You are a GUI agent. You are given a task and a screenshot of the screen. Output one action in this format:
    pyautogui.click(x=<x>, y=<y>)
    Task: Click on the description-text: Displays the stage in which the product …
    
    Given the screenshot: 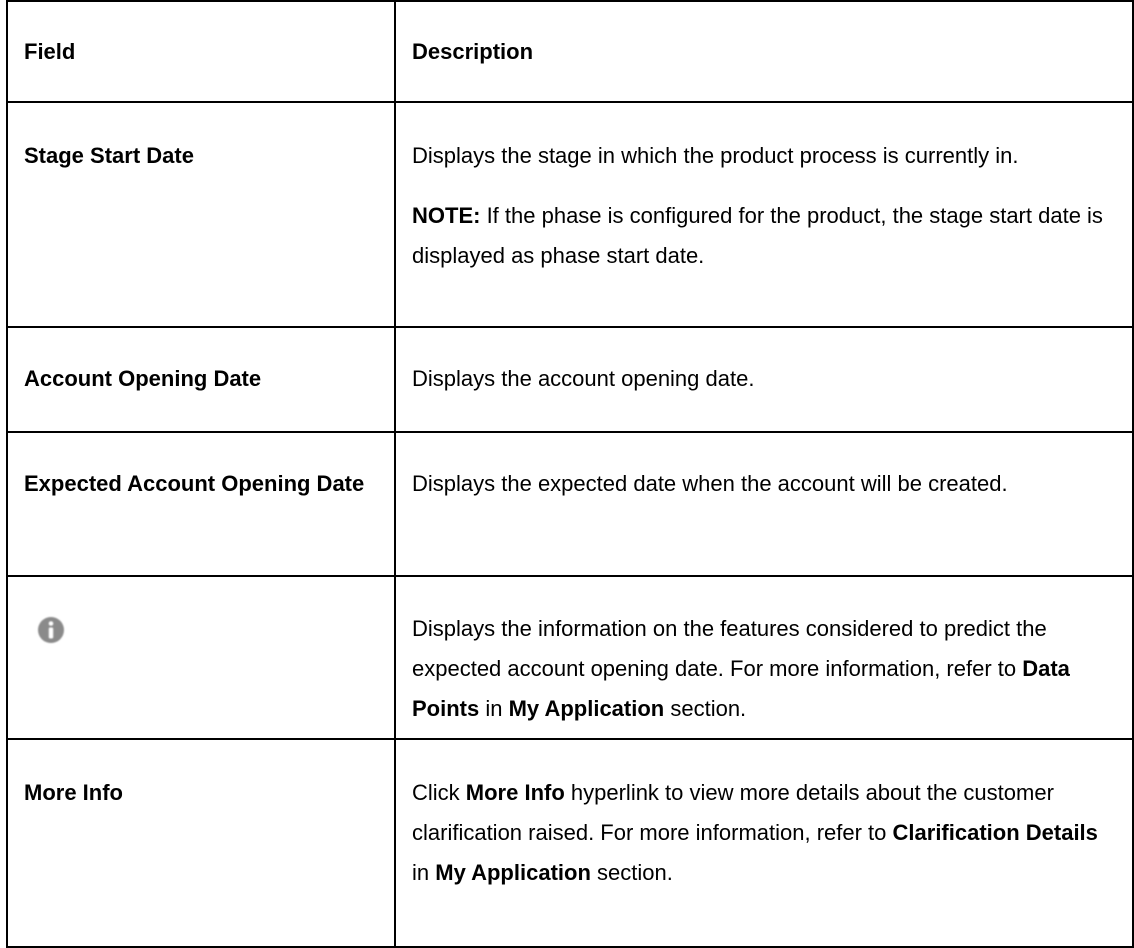 What is the action you would take?
    pyautogui.click(x=715, y=155)
    